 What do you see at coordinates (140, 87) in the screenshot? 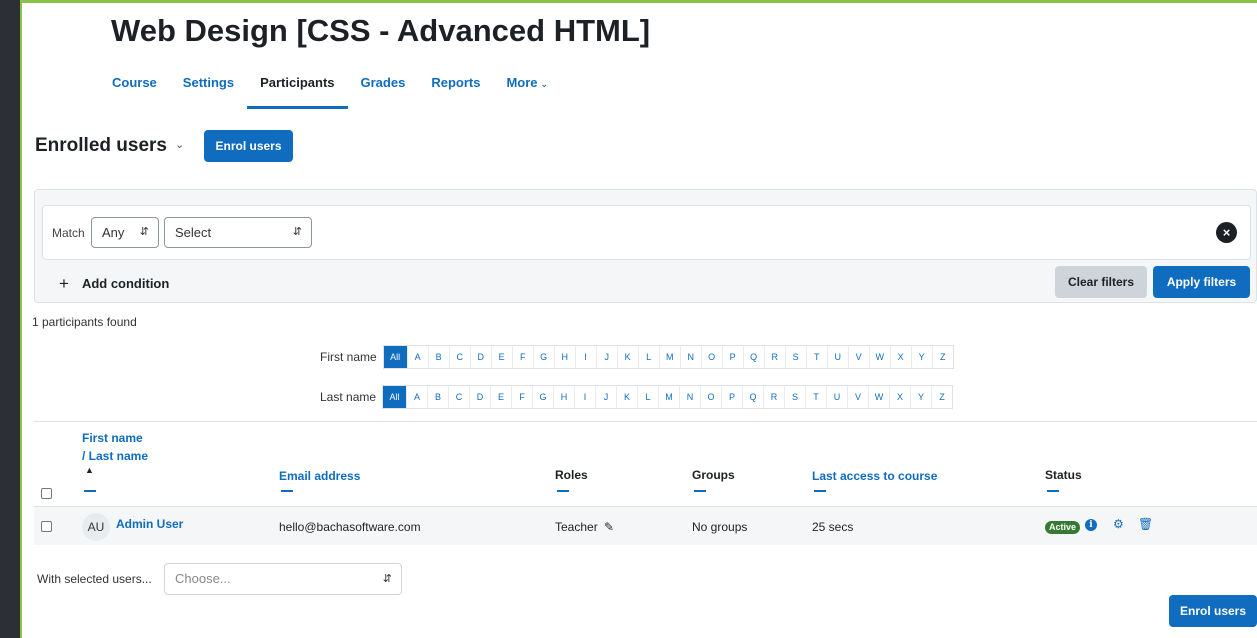
I see `tab-course: Course` at bounding box center [140, 87].